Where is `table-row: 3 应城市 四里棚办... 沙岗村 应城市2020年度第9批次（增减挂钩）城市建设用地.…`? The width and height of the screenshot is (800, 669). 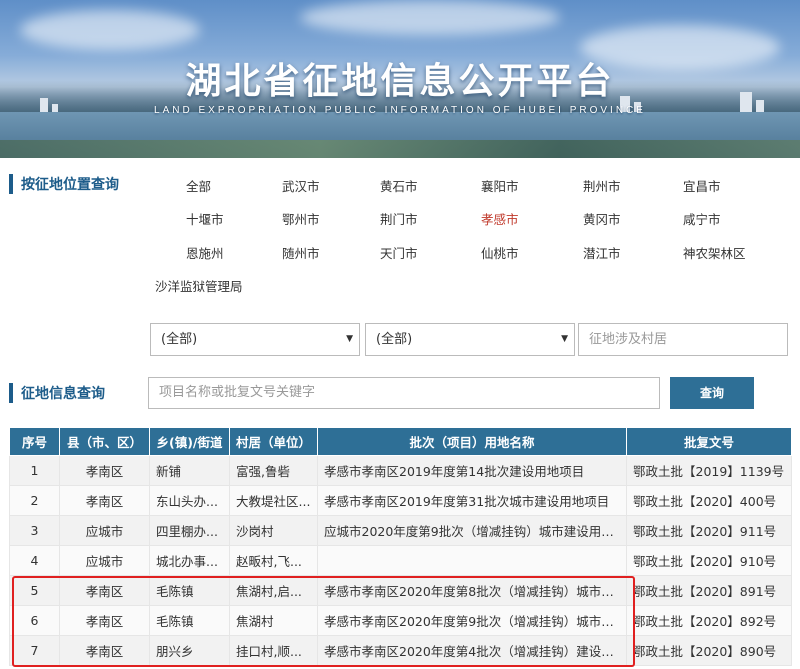 table-row: 3 应城市 四里棚办... 沙岗村 应城市2020年度第9批次（增减挂钩）城市建设用地.… is located at coordinates (400, 530).